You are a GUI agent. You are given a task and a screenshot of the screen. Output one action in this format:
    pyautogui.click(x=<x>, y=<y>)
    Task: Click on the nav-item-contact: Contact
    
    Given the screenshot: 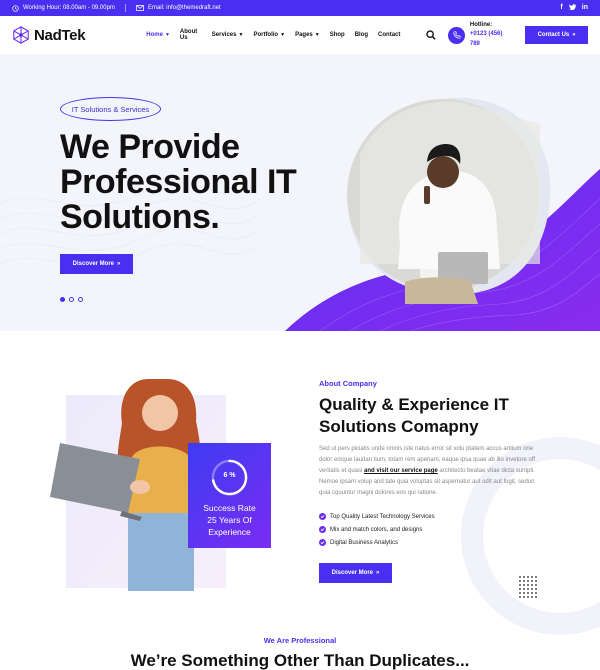 What is the action you would take?
    pyautogui.click(x=389, y=35)
    